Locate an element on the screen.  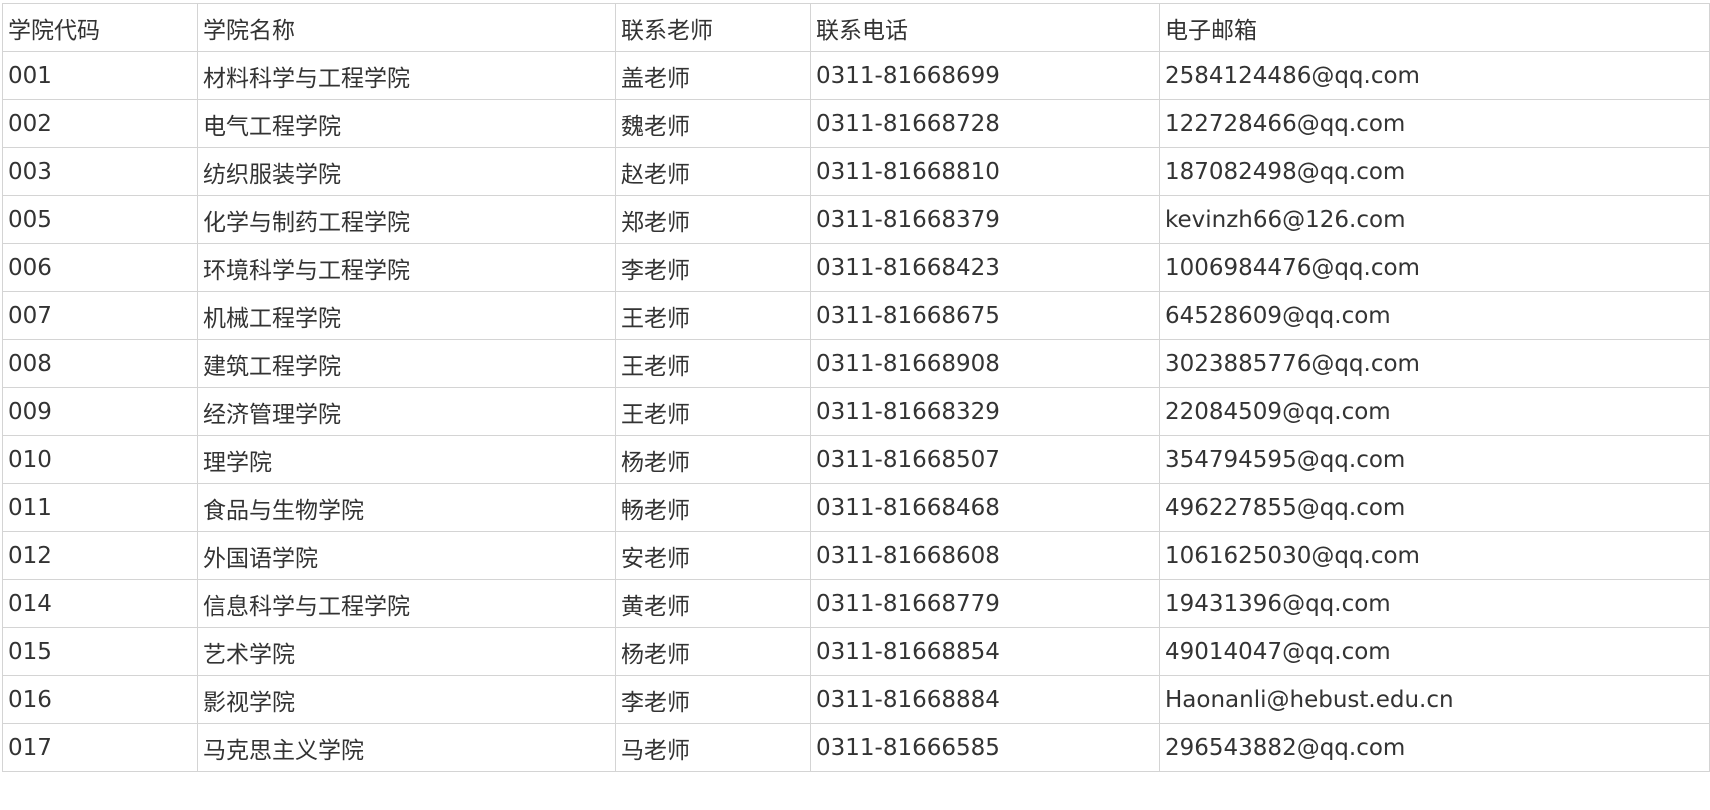
email-cell: 354794595@qq.com is located at coordinates (1434, 459).